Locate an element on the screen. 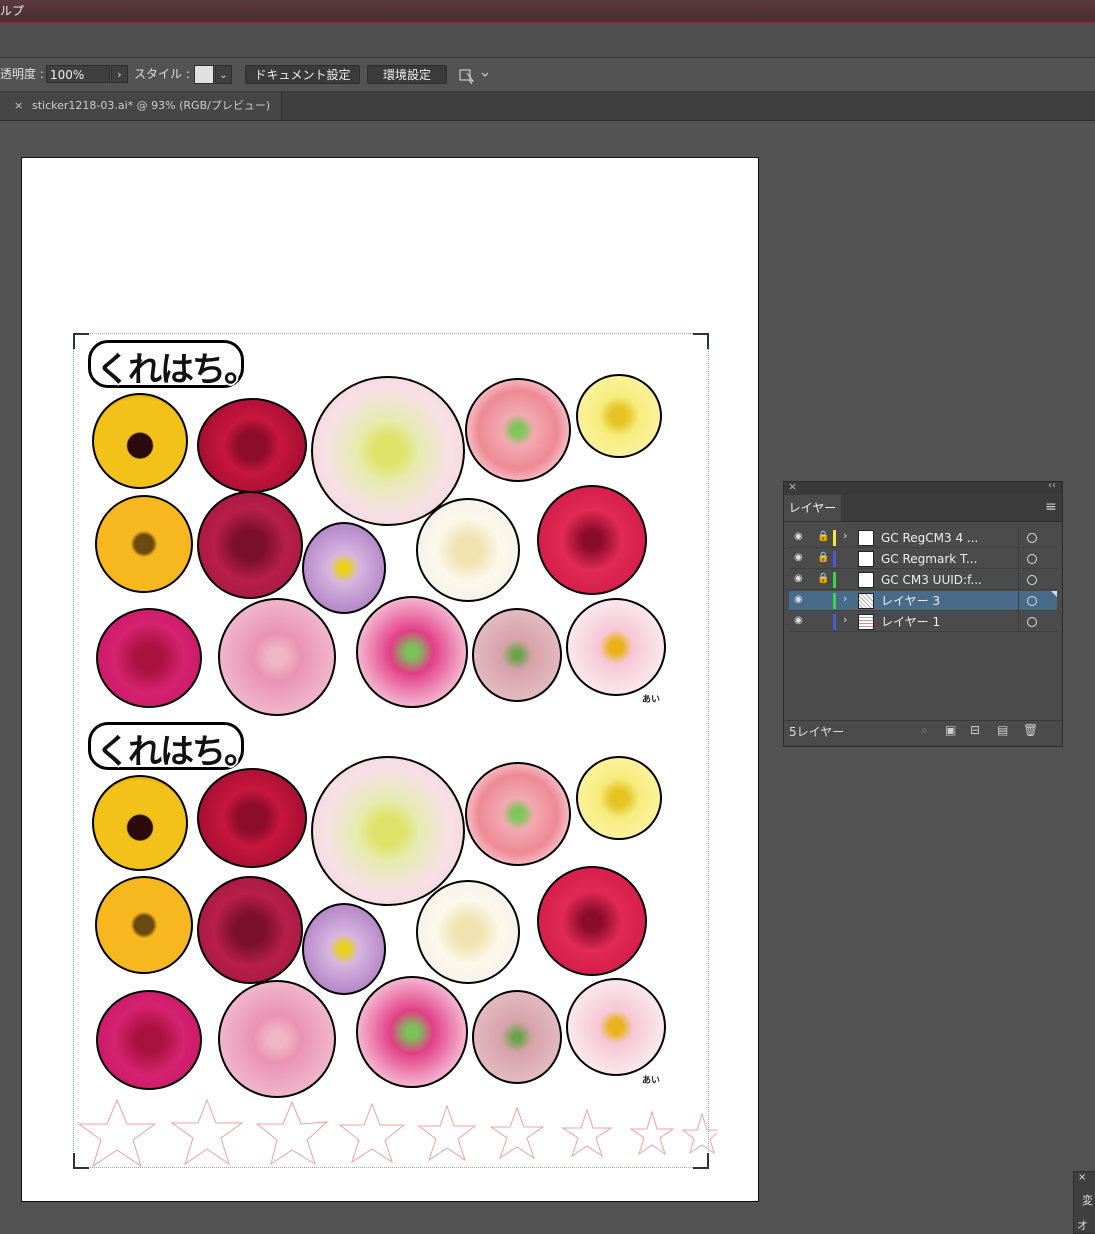  document-tab-bar: × sticker1218-03.ai* @ 93% (RGB/プレビュー) is located at coordinates (547, 106).